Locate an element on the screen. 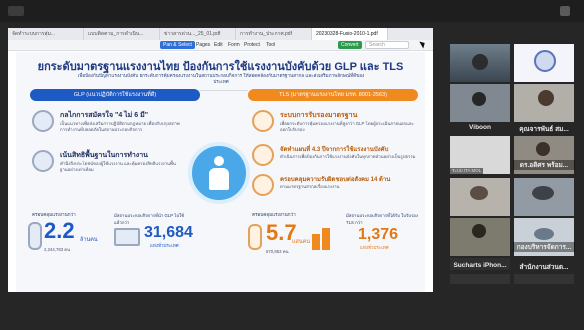  chain-link-icon is located at coordinates (43, 161).